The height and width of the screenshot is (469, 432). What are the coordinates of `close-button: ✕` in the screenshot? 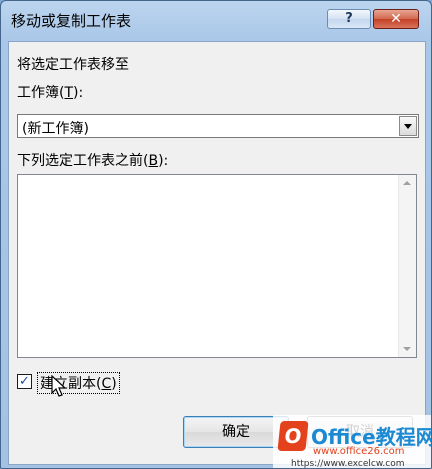 It's located at (396, 19).